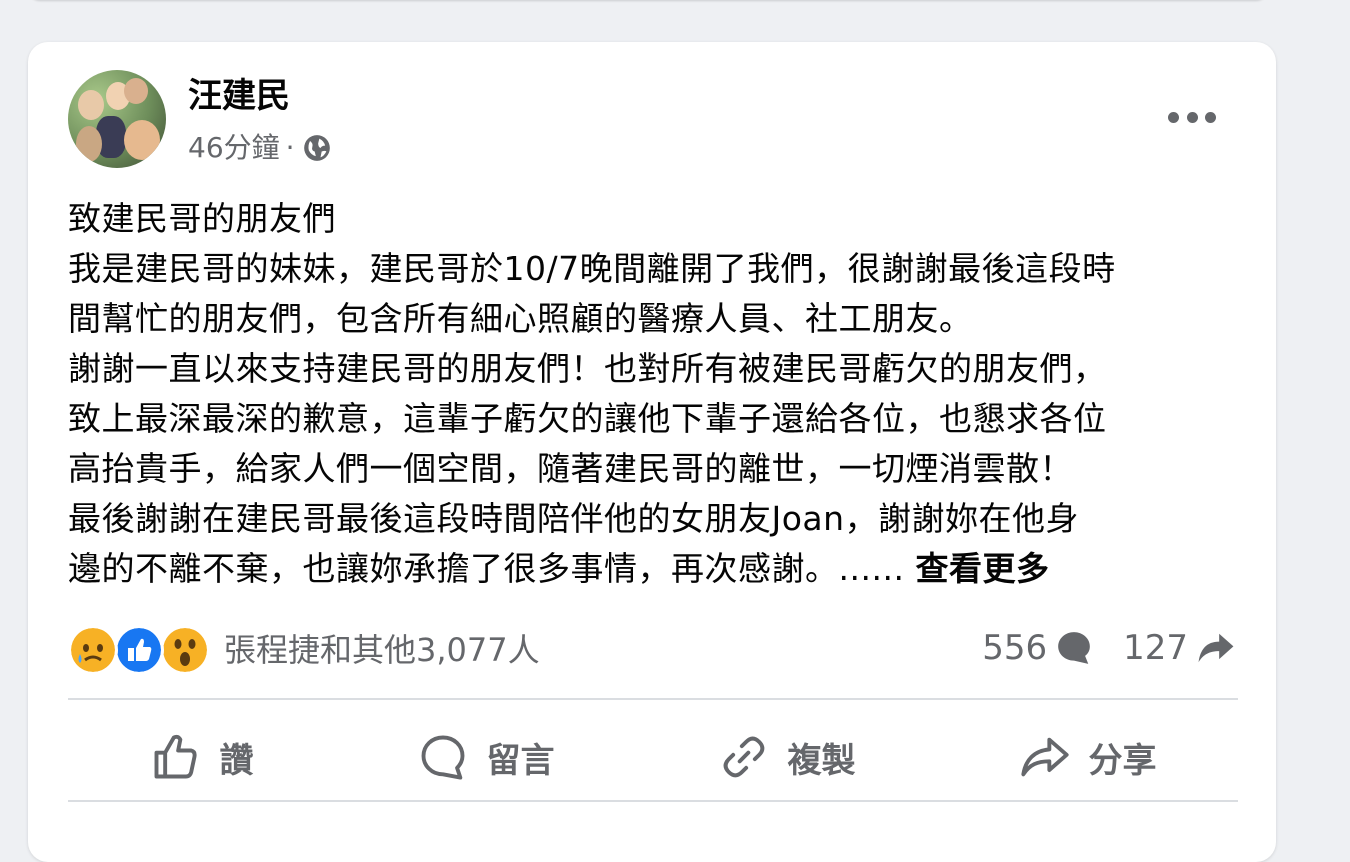 The image size is (1350, 862). What do you see at coordinates (653, 757) in the screenshot?
I see `post-actions: 讚 留言 複製 分享` at bounding box center [653, 757].